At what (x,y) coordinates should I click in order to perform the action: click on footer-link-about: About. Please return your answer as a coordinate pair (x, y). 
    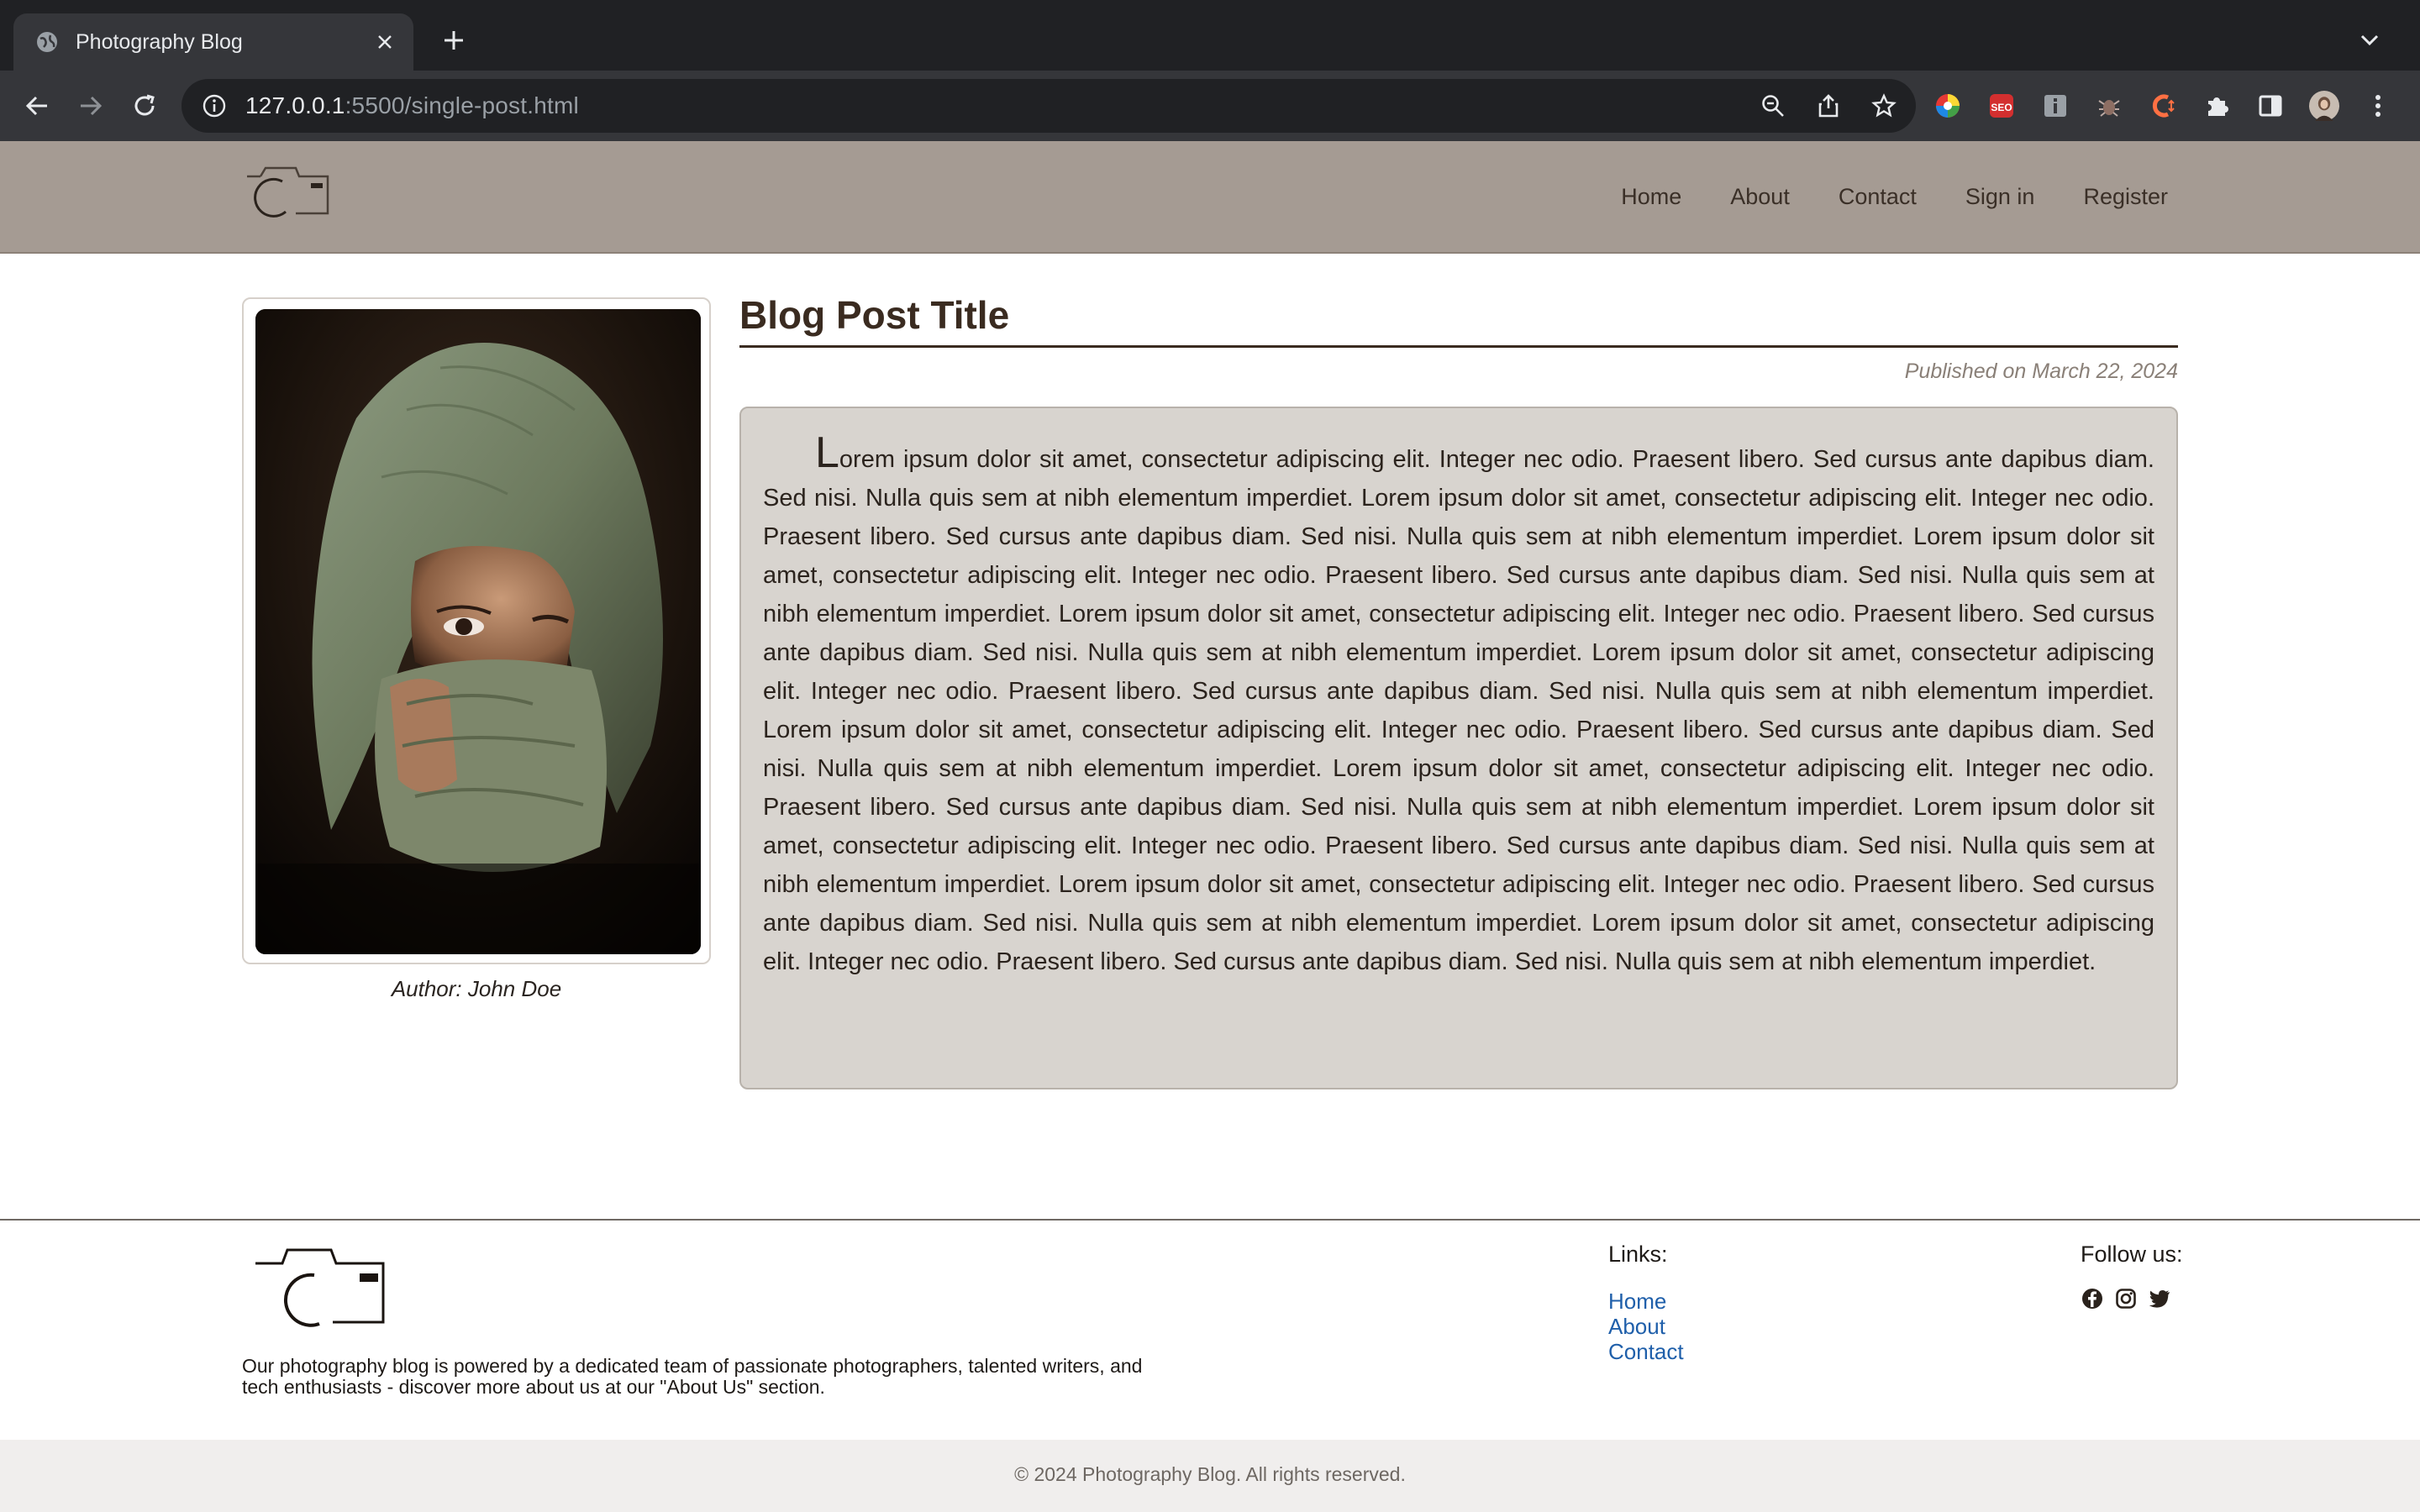
    Looking at the image, I should click on (1646, 1326).